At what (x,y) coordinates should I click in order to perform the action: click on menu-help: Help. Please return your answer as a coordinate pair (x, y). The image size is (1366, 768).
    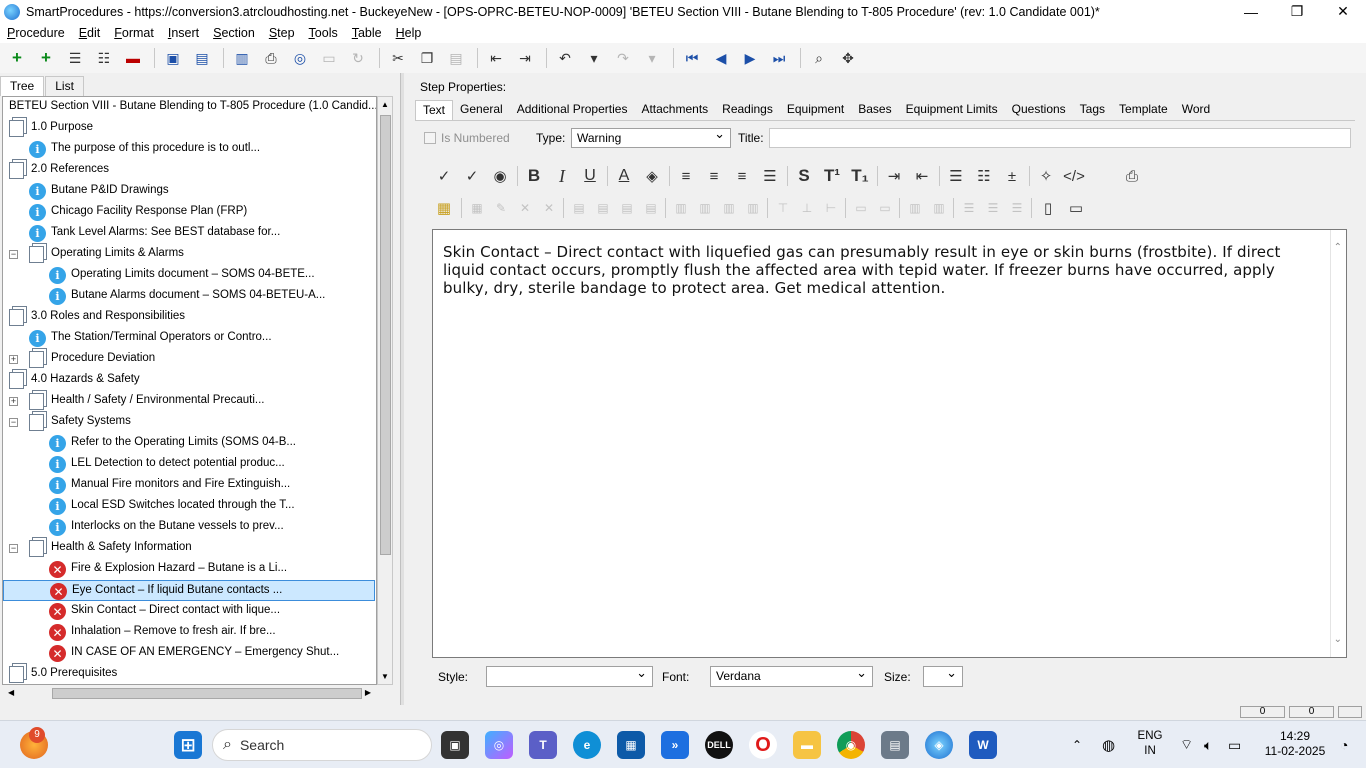
    Looking at the image, I should click on (409, 33).